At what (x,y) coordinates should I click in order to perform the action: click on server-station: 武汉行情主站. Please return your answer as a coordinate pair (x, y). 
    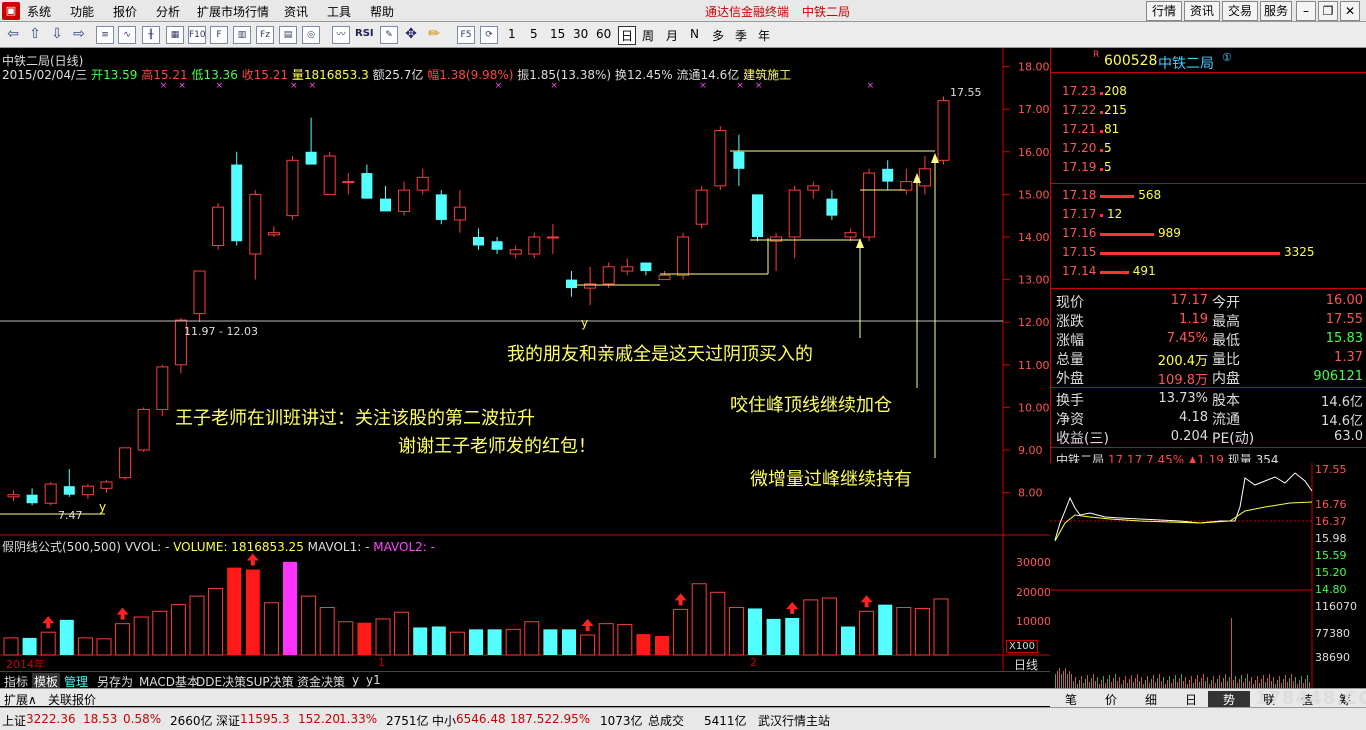
    Looking at the image, I should click on (794, 720).